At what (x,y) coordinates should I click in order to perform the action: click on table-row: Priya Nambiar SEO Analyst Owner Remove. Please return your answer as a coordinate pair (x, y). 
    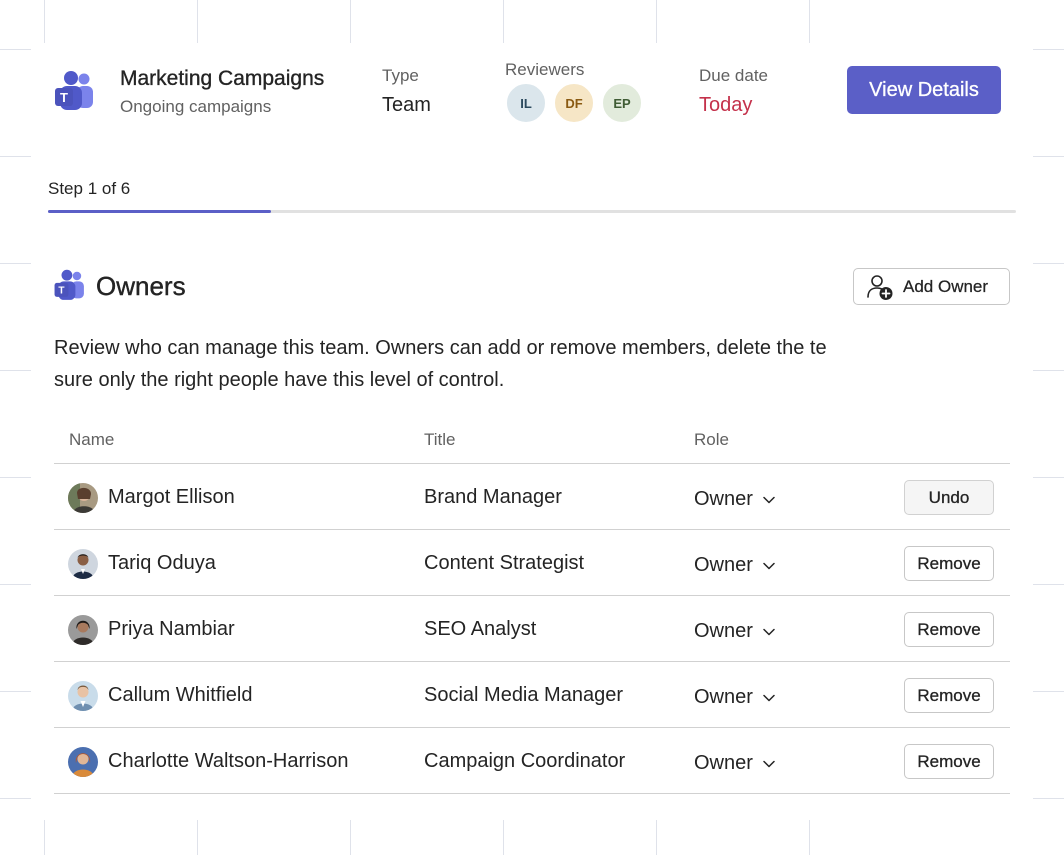
    Looking at the image, I should click on (532, 629).